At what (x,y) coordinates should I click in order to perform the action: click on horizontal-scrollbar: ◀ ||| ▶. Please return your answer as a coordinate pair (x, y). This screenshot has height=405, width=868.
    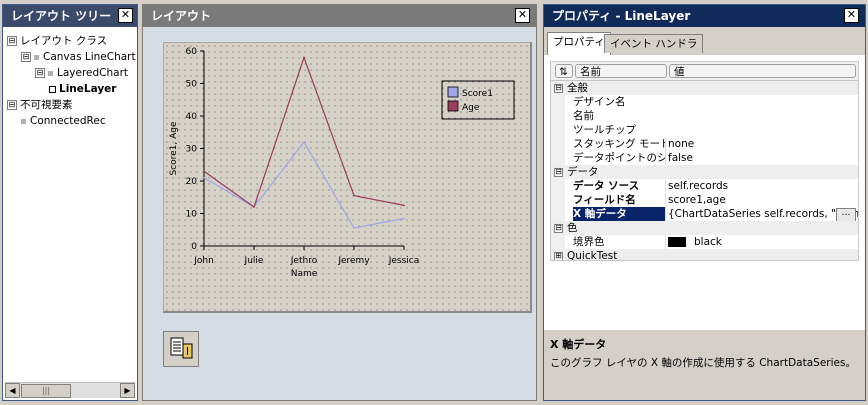
    Looking at the image, I should click on (70, 390).